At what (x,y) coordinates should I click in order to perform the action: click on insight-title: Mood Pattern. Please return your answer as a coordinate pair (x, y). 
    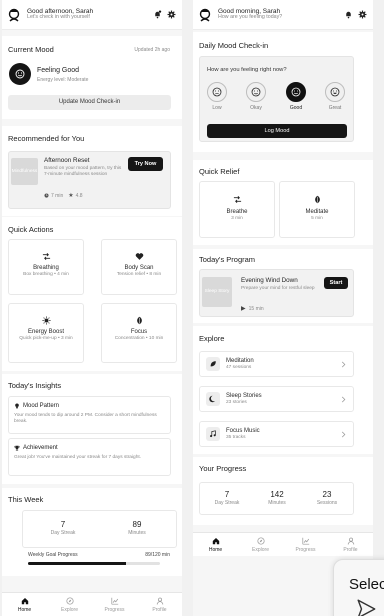
    Looking at the image, I should click on (41, 406).